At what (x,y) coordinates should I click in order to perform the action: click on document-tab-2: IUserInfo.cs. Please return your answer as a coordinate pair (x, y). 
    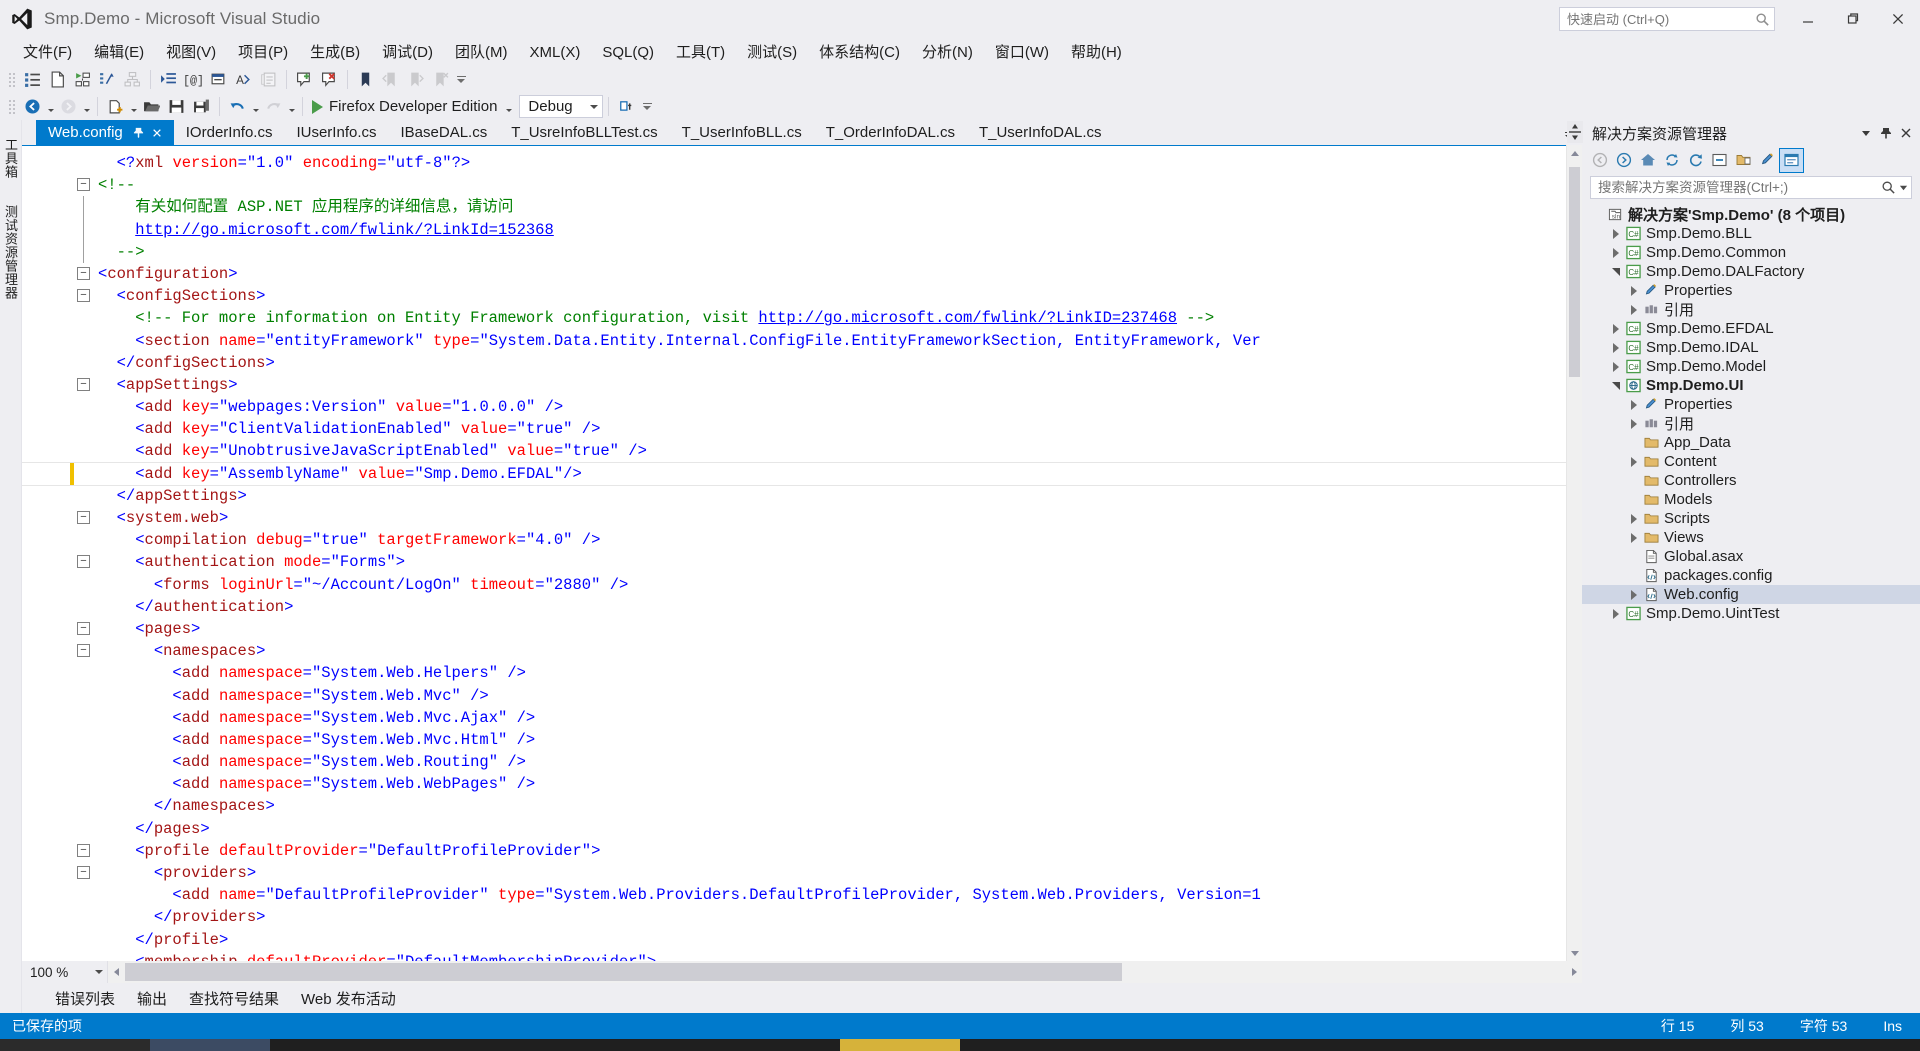
    Looking at the image, I should click on (336, 132).